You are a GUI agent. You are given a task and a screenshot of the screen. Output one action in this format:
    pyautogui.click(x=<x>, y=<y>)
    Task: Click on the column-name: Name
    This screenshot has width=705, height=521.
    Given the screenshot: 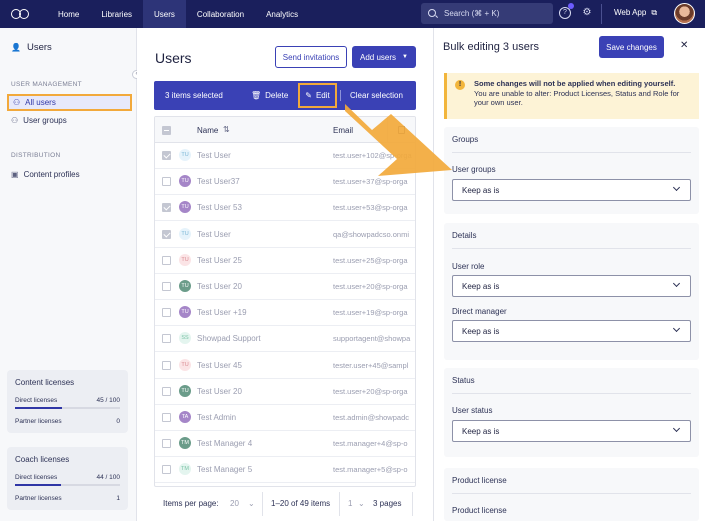 What is the action you would take?
    pyautogui.click(x=207, y=130)
    